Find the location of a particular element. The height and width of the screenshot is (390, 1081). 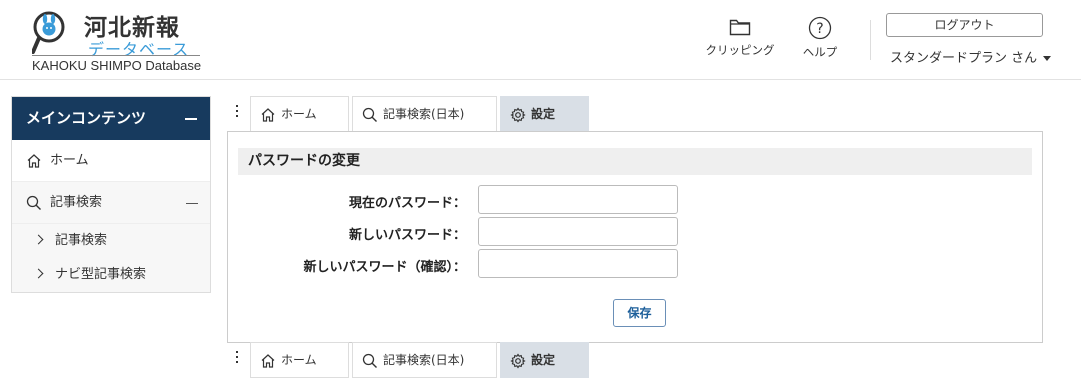

help-button: ? ヘルプ is located at coordinates (820, 38).